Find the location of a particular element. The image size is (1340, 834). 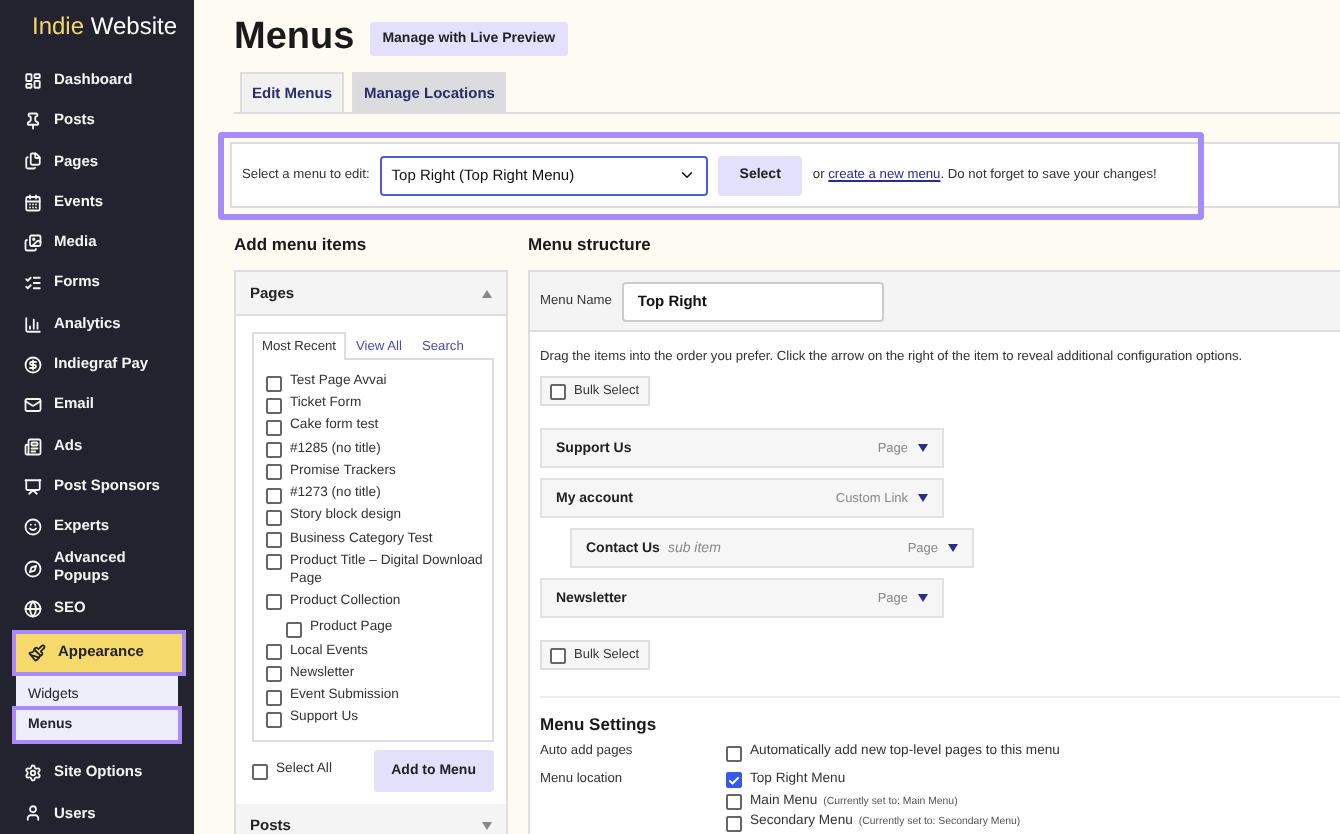

user-icon is located at coordinates (33, 813).